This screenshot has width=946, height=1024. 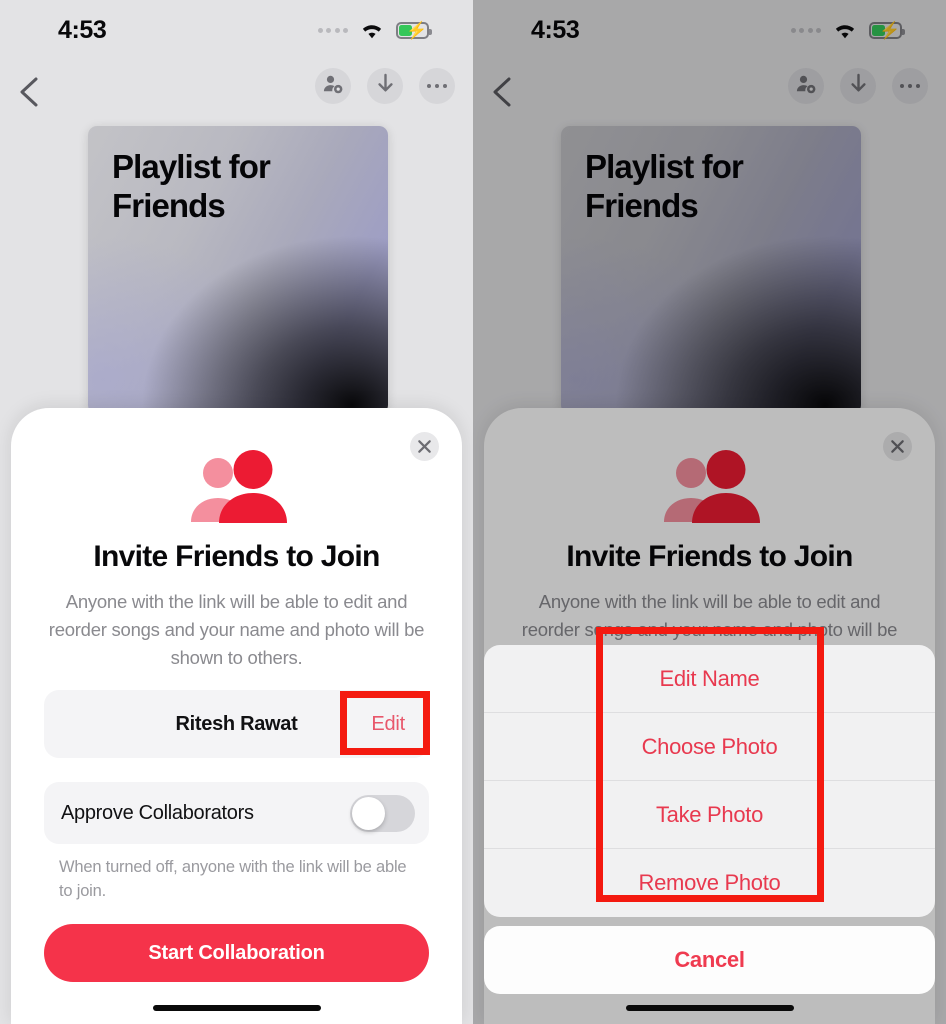 What do you see at coordinates (382, 813) in the screenshot?
I see `approve-collaborators-toggle` at bounding box center [382, 813].